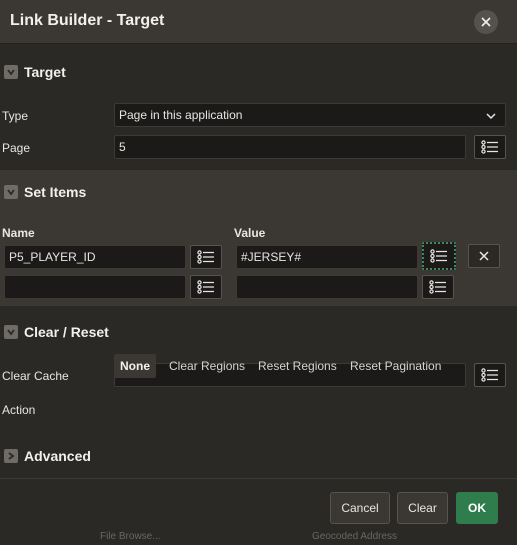 This screenshot has height=545, width=517. I want to click on dialog-titlebar: Link Builder - Target, so click(258, 22).